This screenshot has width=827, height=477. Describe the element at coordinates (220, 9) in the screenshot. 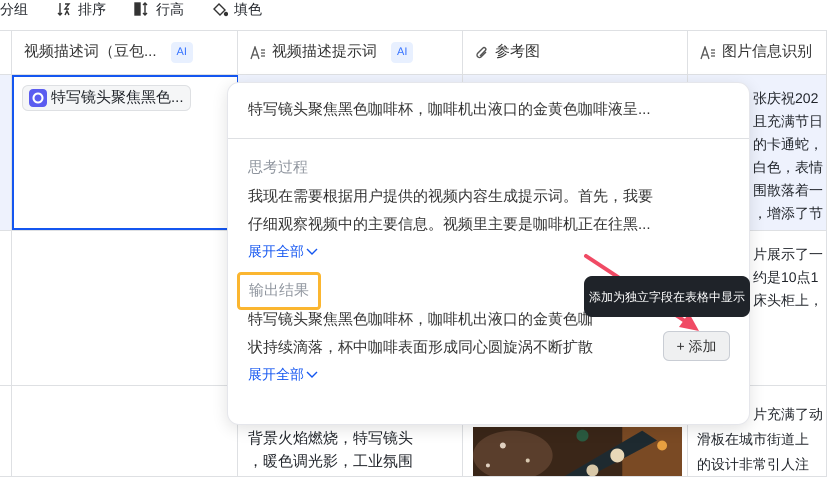

I see `fill-icon` at that location.